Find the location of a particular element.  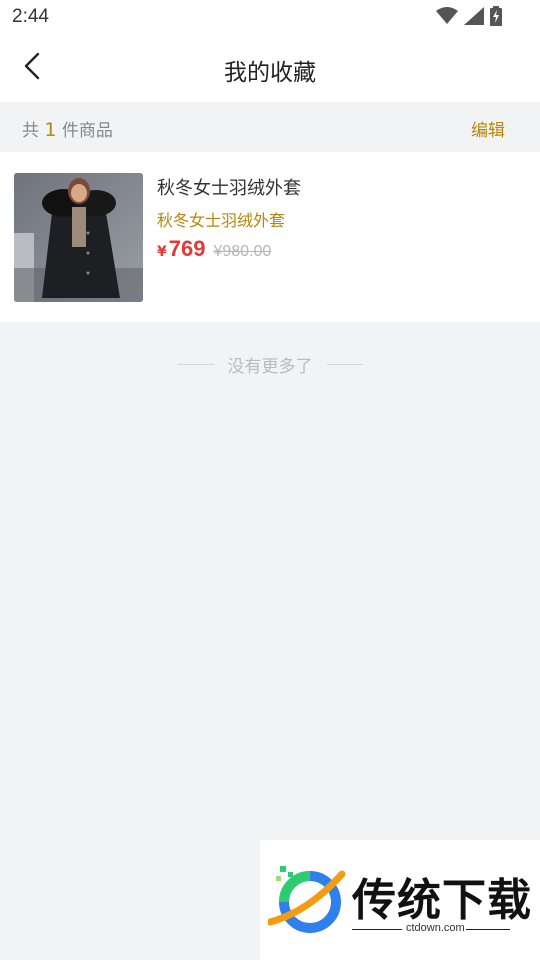

current-price: 769 is located at coordinates (187, 248).